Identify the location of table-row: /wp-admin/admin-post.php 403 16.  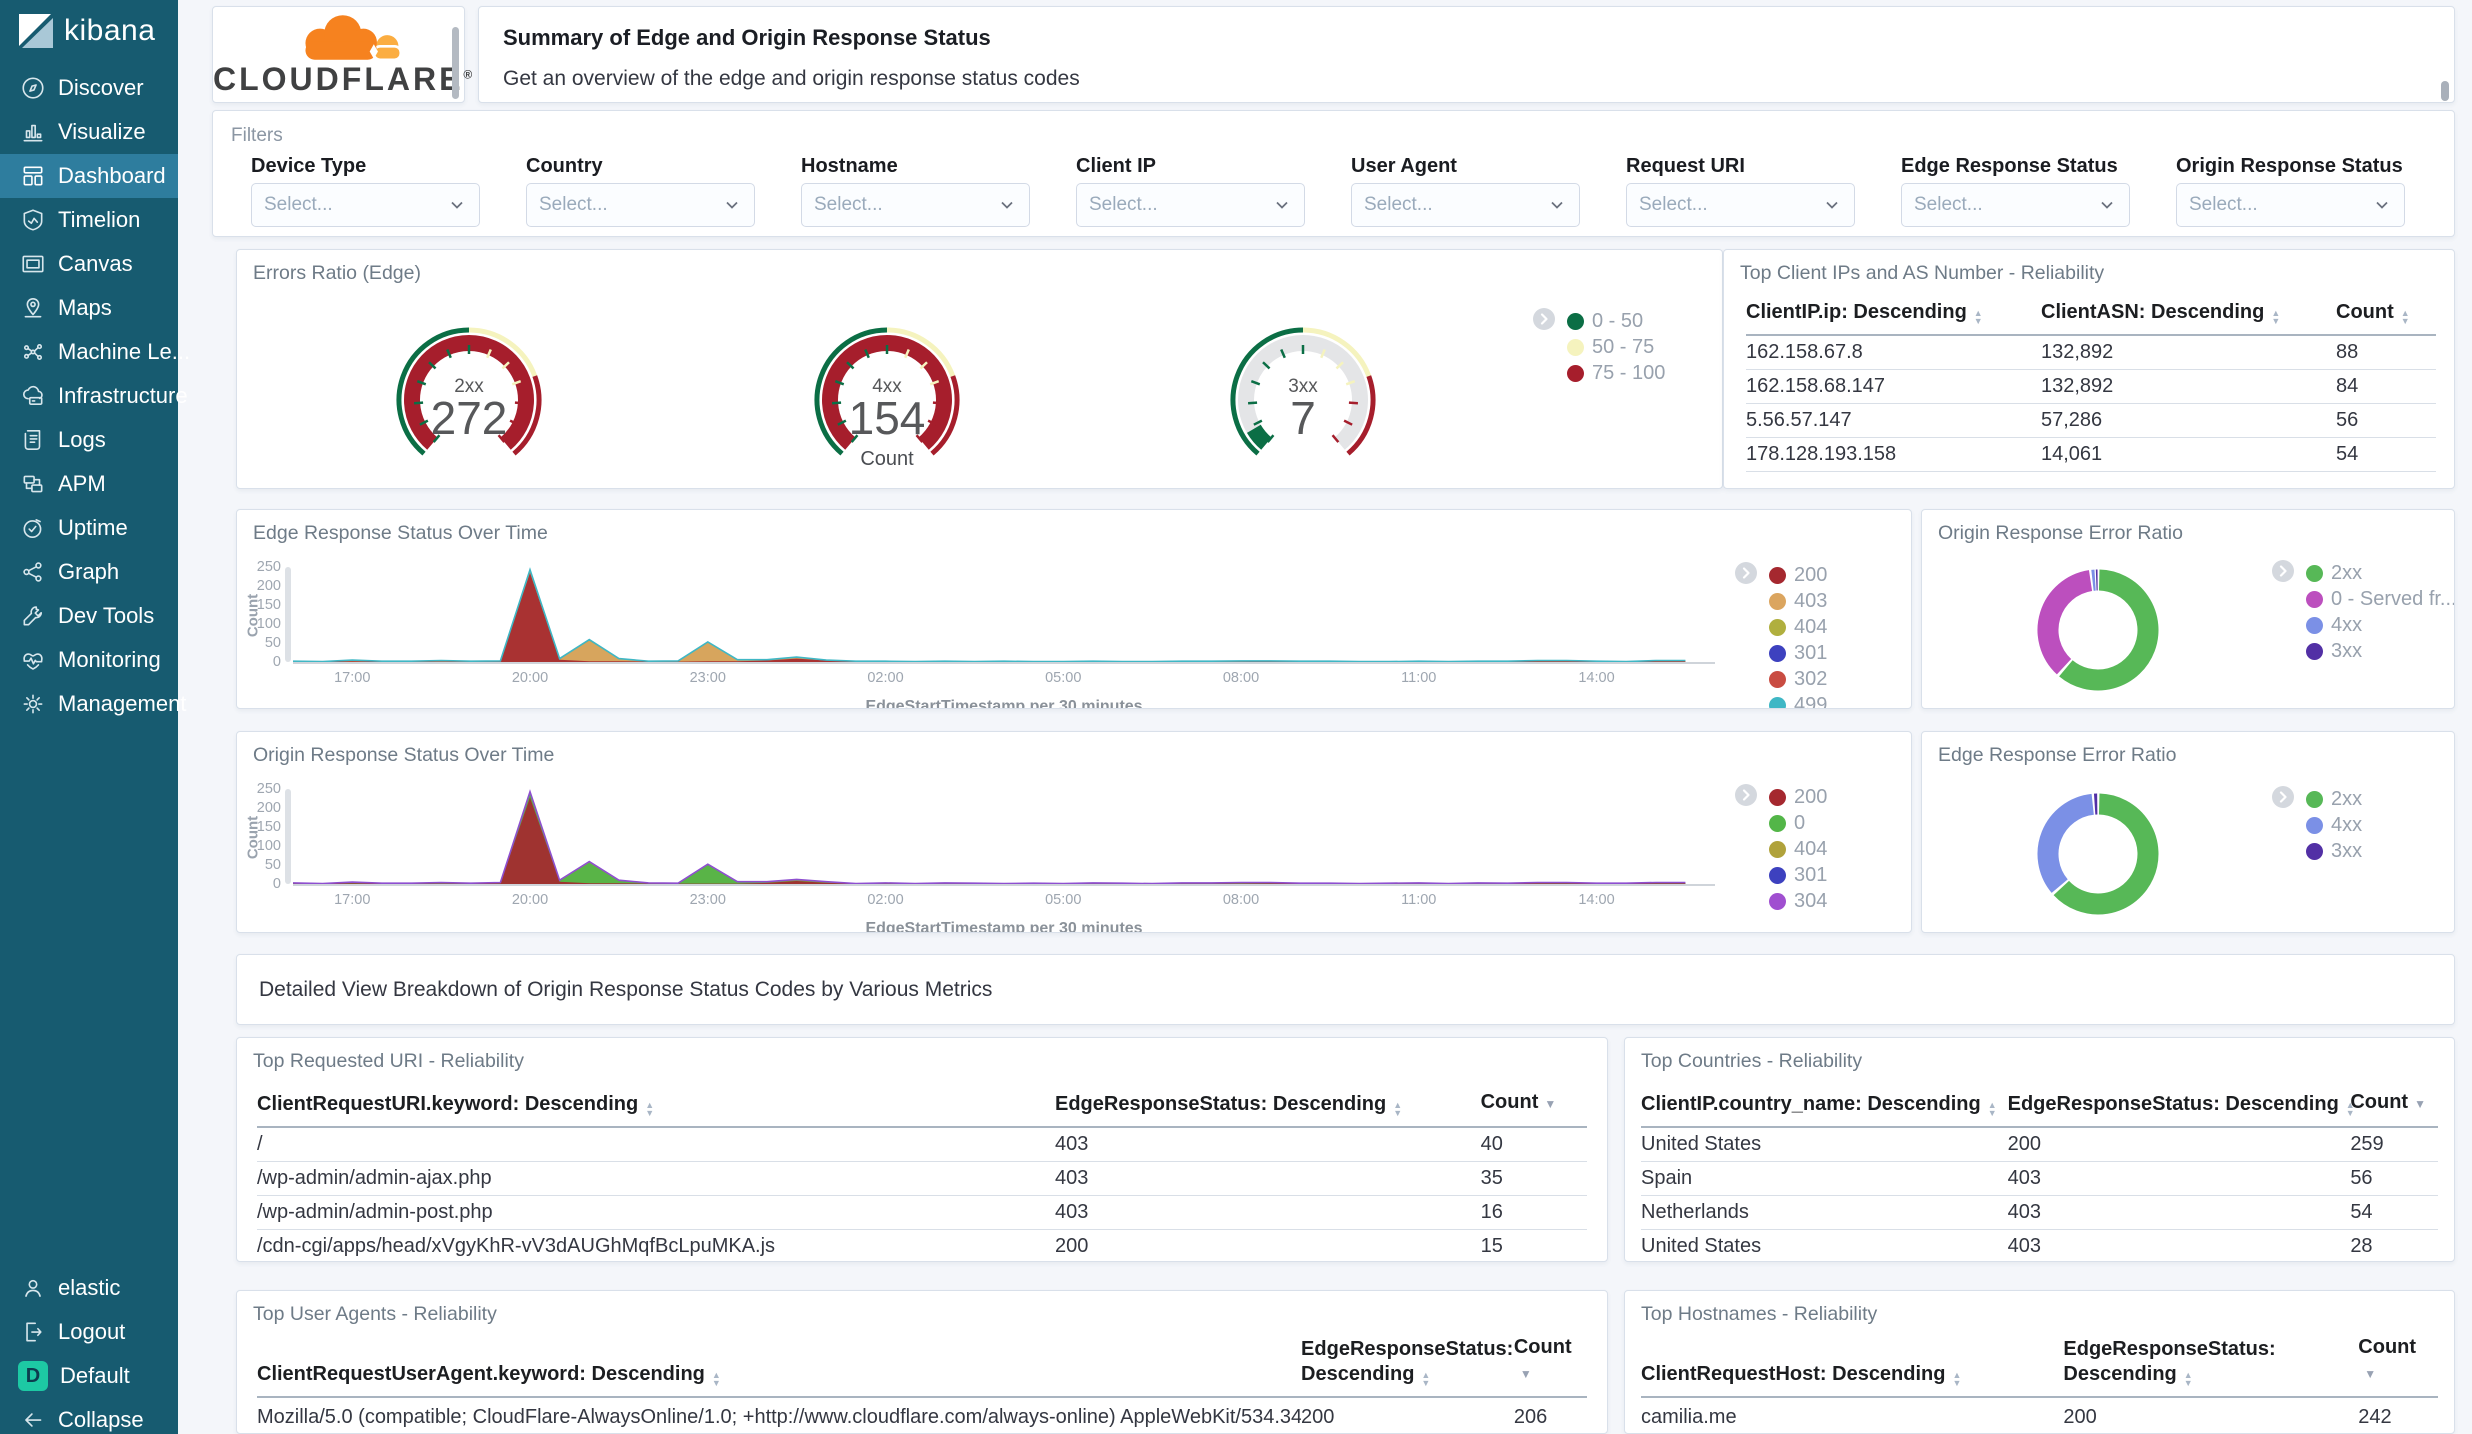
(922, 1213).